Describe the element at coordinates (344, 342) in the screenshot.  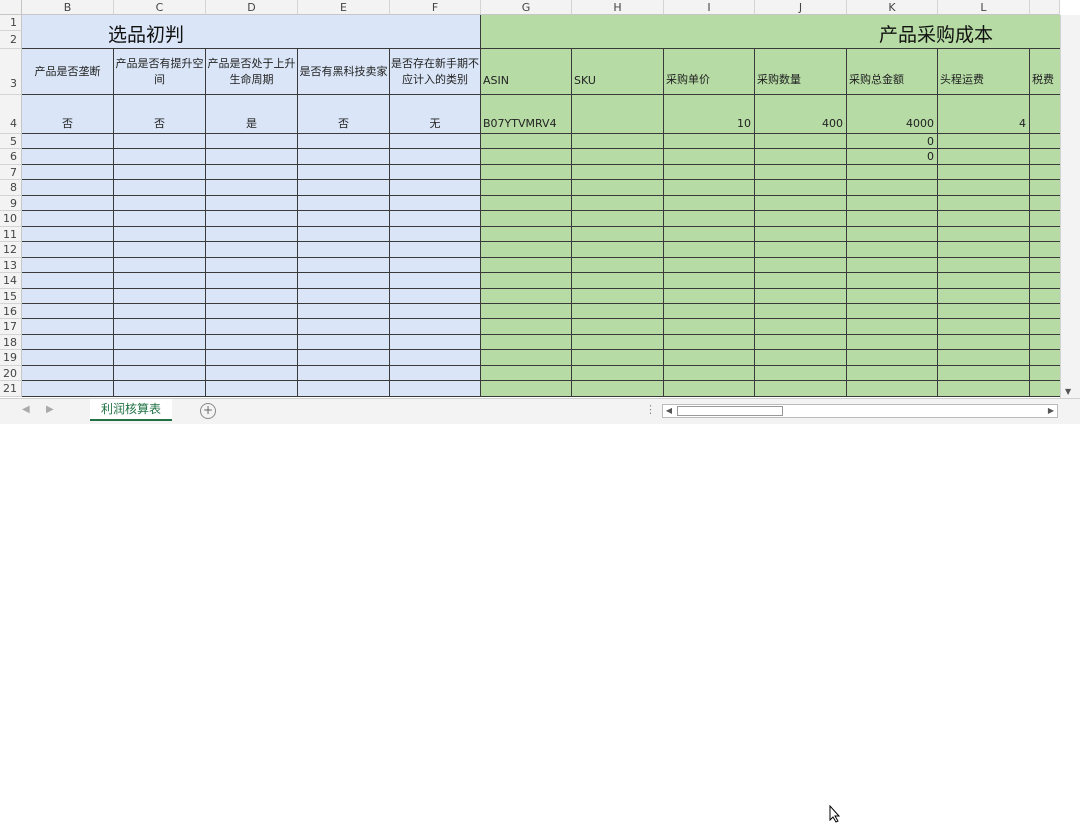
I see `cell-e18` at that location.